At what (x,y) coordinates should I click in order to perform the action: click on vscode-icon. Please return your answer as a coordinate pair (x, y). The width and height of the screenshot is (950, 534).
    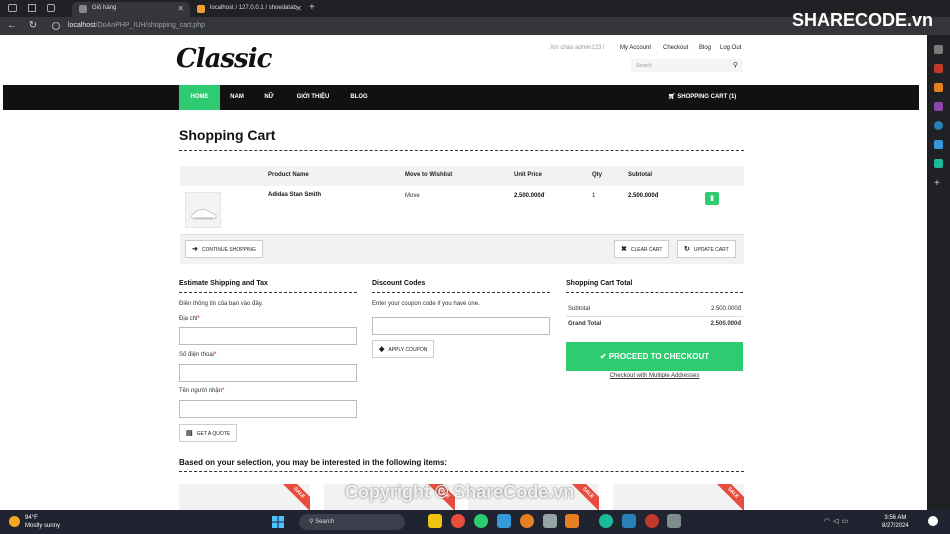
    Looking at the image, I should click on (629, 521).